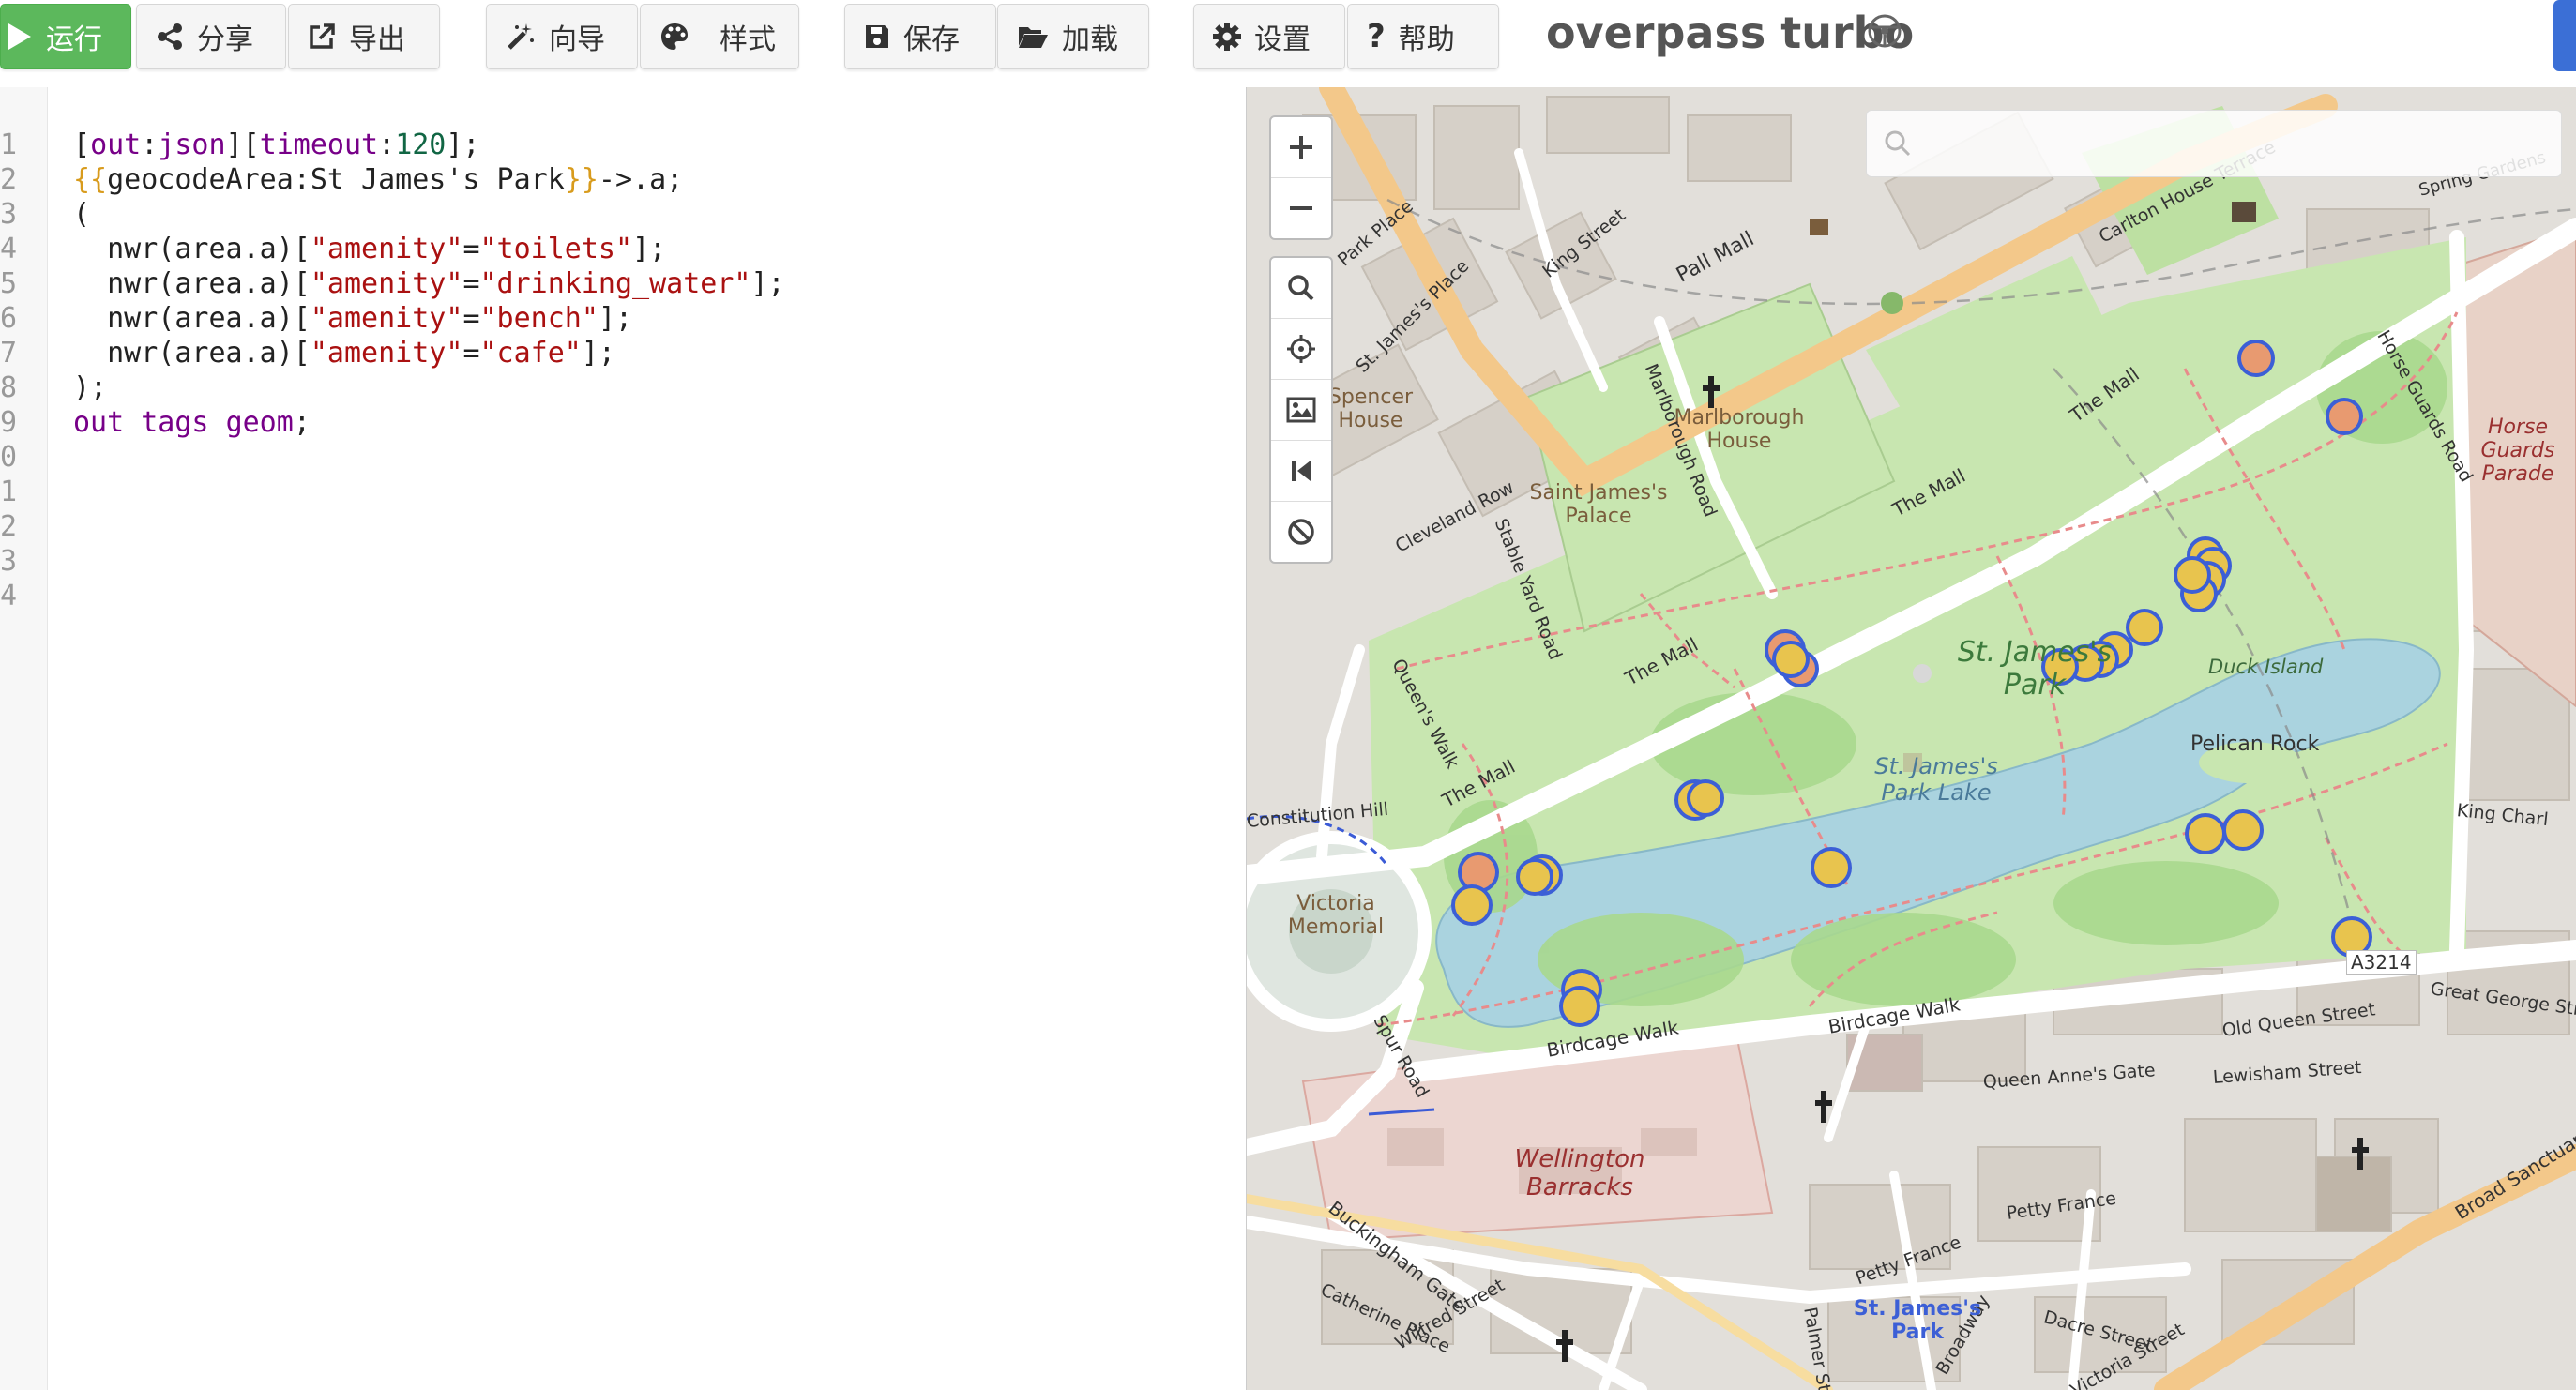 This screenshot has width=2576, height=1390. Describe the element at coordinates (81, 214) in the screenshot. I see `code-line: (` at that location.